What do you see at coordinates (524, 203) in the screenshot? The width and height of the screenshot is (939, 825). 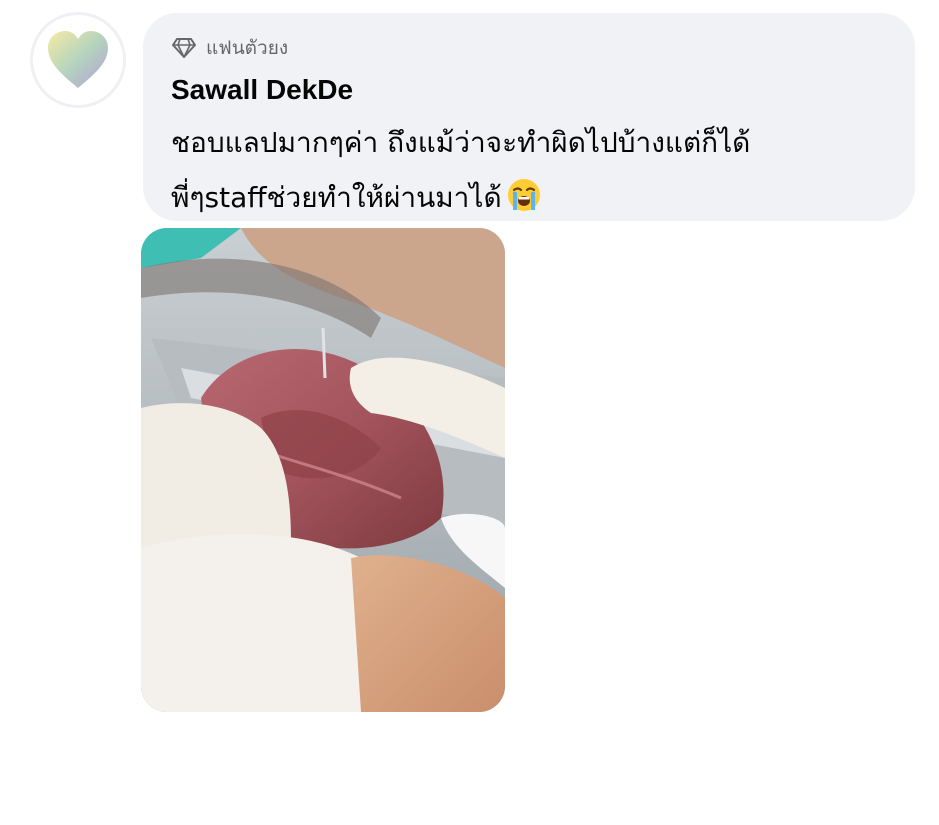 I see `crying-face-emoji` at bounding box center [524, 203].